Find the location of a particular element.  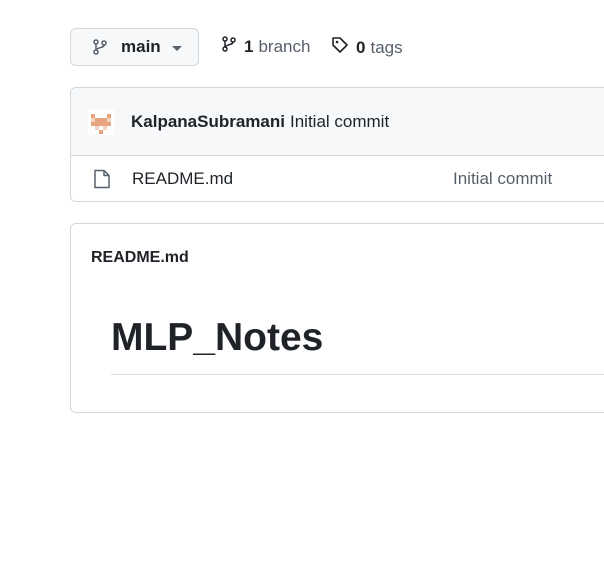

tag-count-label: tags is located at coordinates (386, 47).